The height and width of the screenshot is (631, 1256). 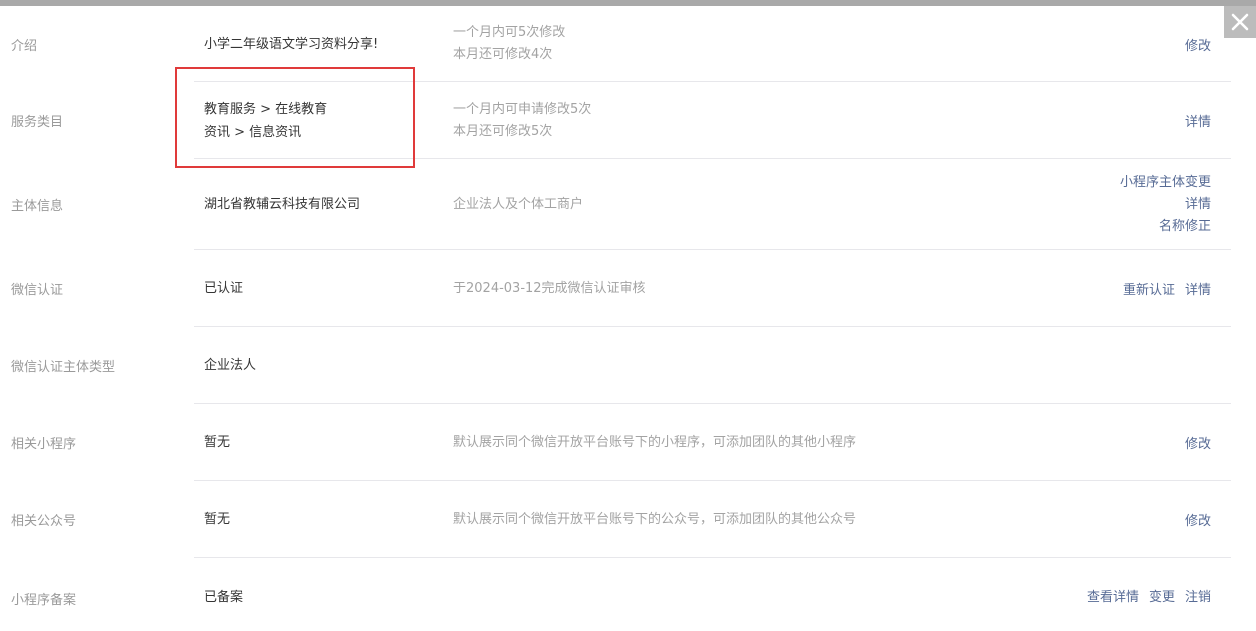 I want to click on row-desc: 一个月内可5次修改, so click(x=509, y=32).